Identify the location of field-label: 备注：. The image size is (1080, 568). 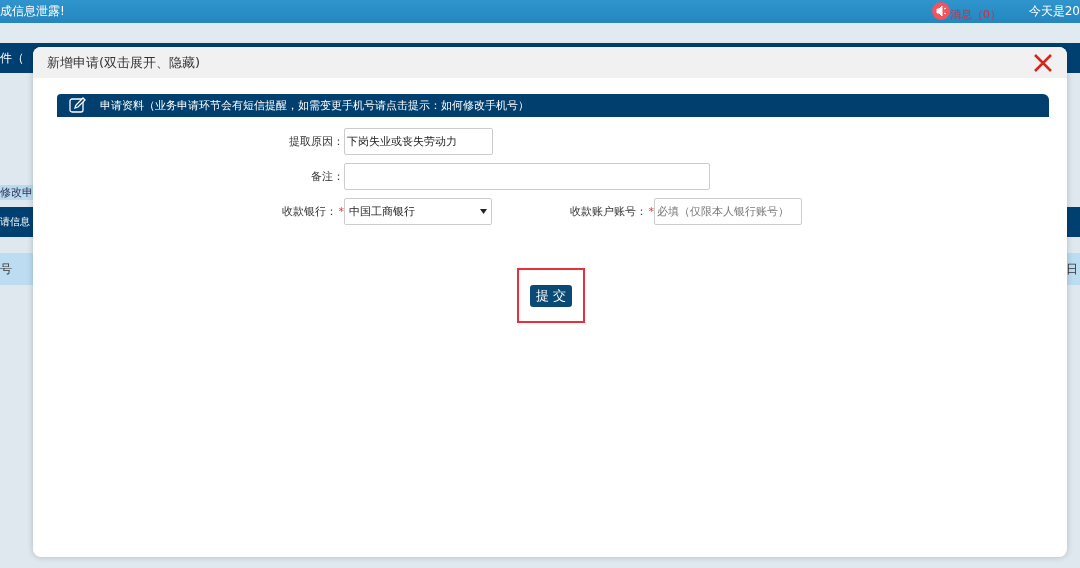
(327, 176).